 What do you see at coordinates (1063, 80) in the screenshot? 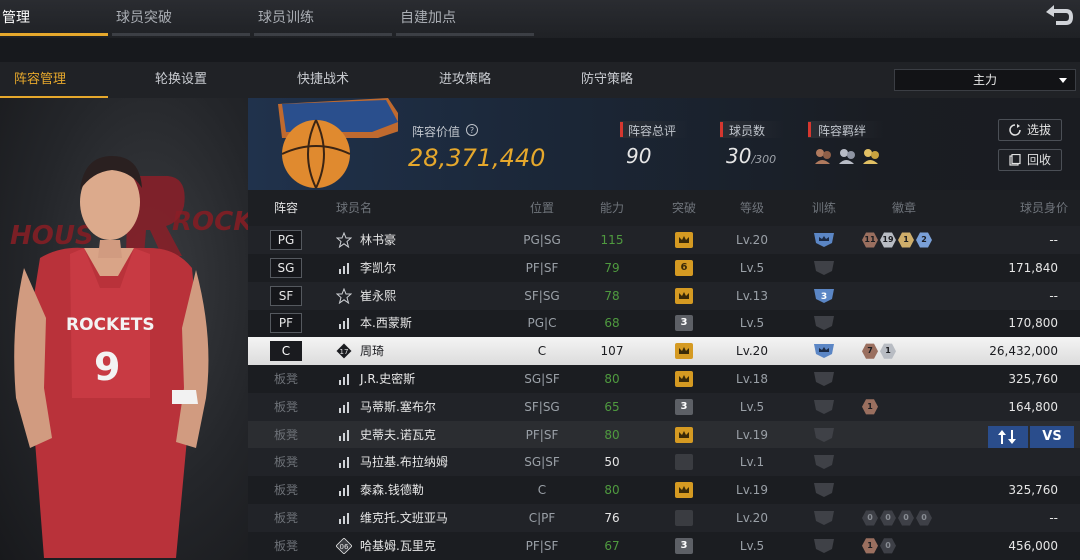
I see `chevron-down-icon` at bounding box center [1063, 80].